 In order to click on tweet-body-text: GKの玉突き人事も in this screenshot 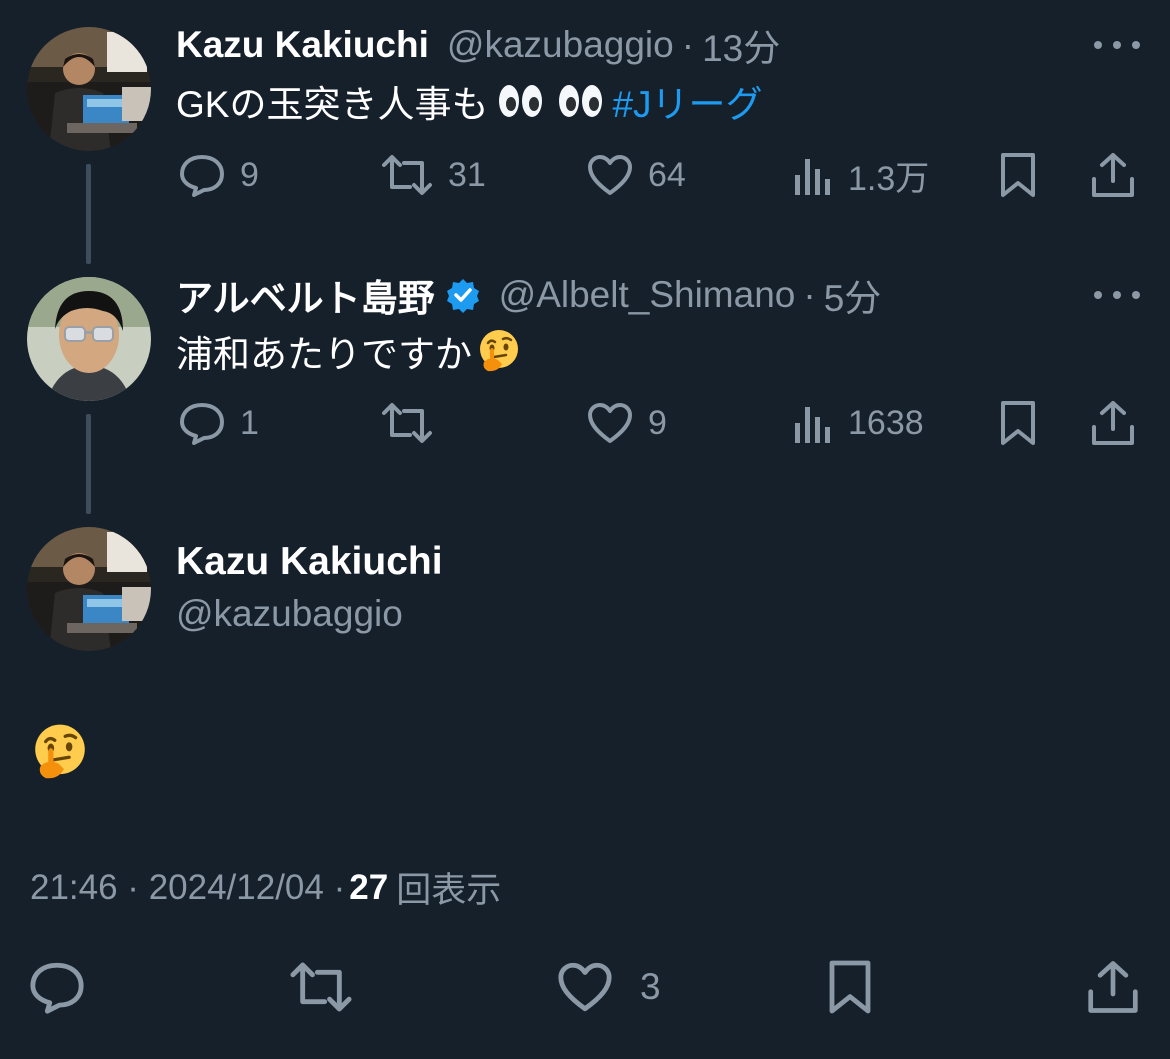, I will do `click(332, 104)`.